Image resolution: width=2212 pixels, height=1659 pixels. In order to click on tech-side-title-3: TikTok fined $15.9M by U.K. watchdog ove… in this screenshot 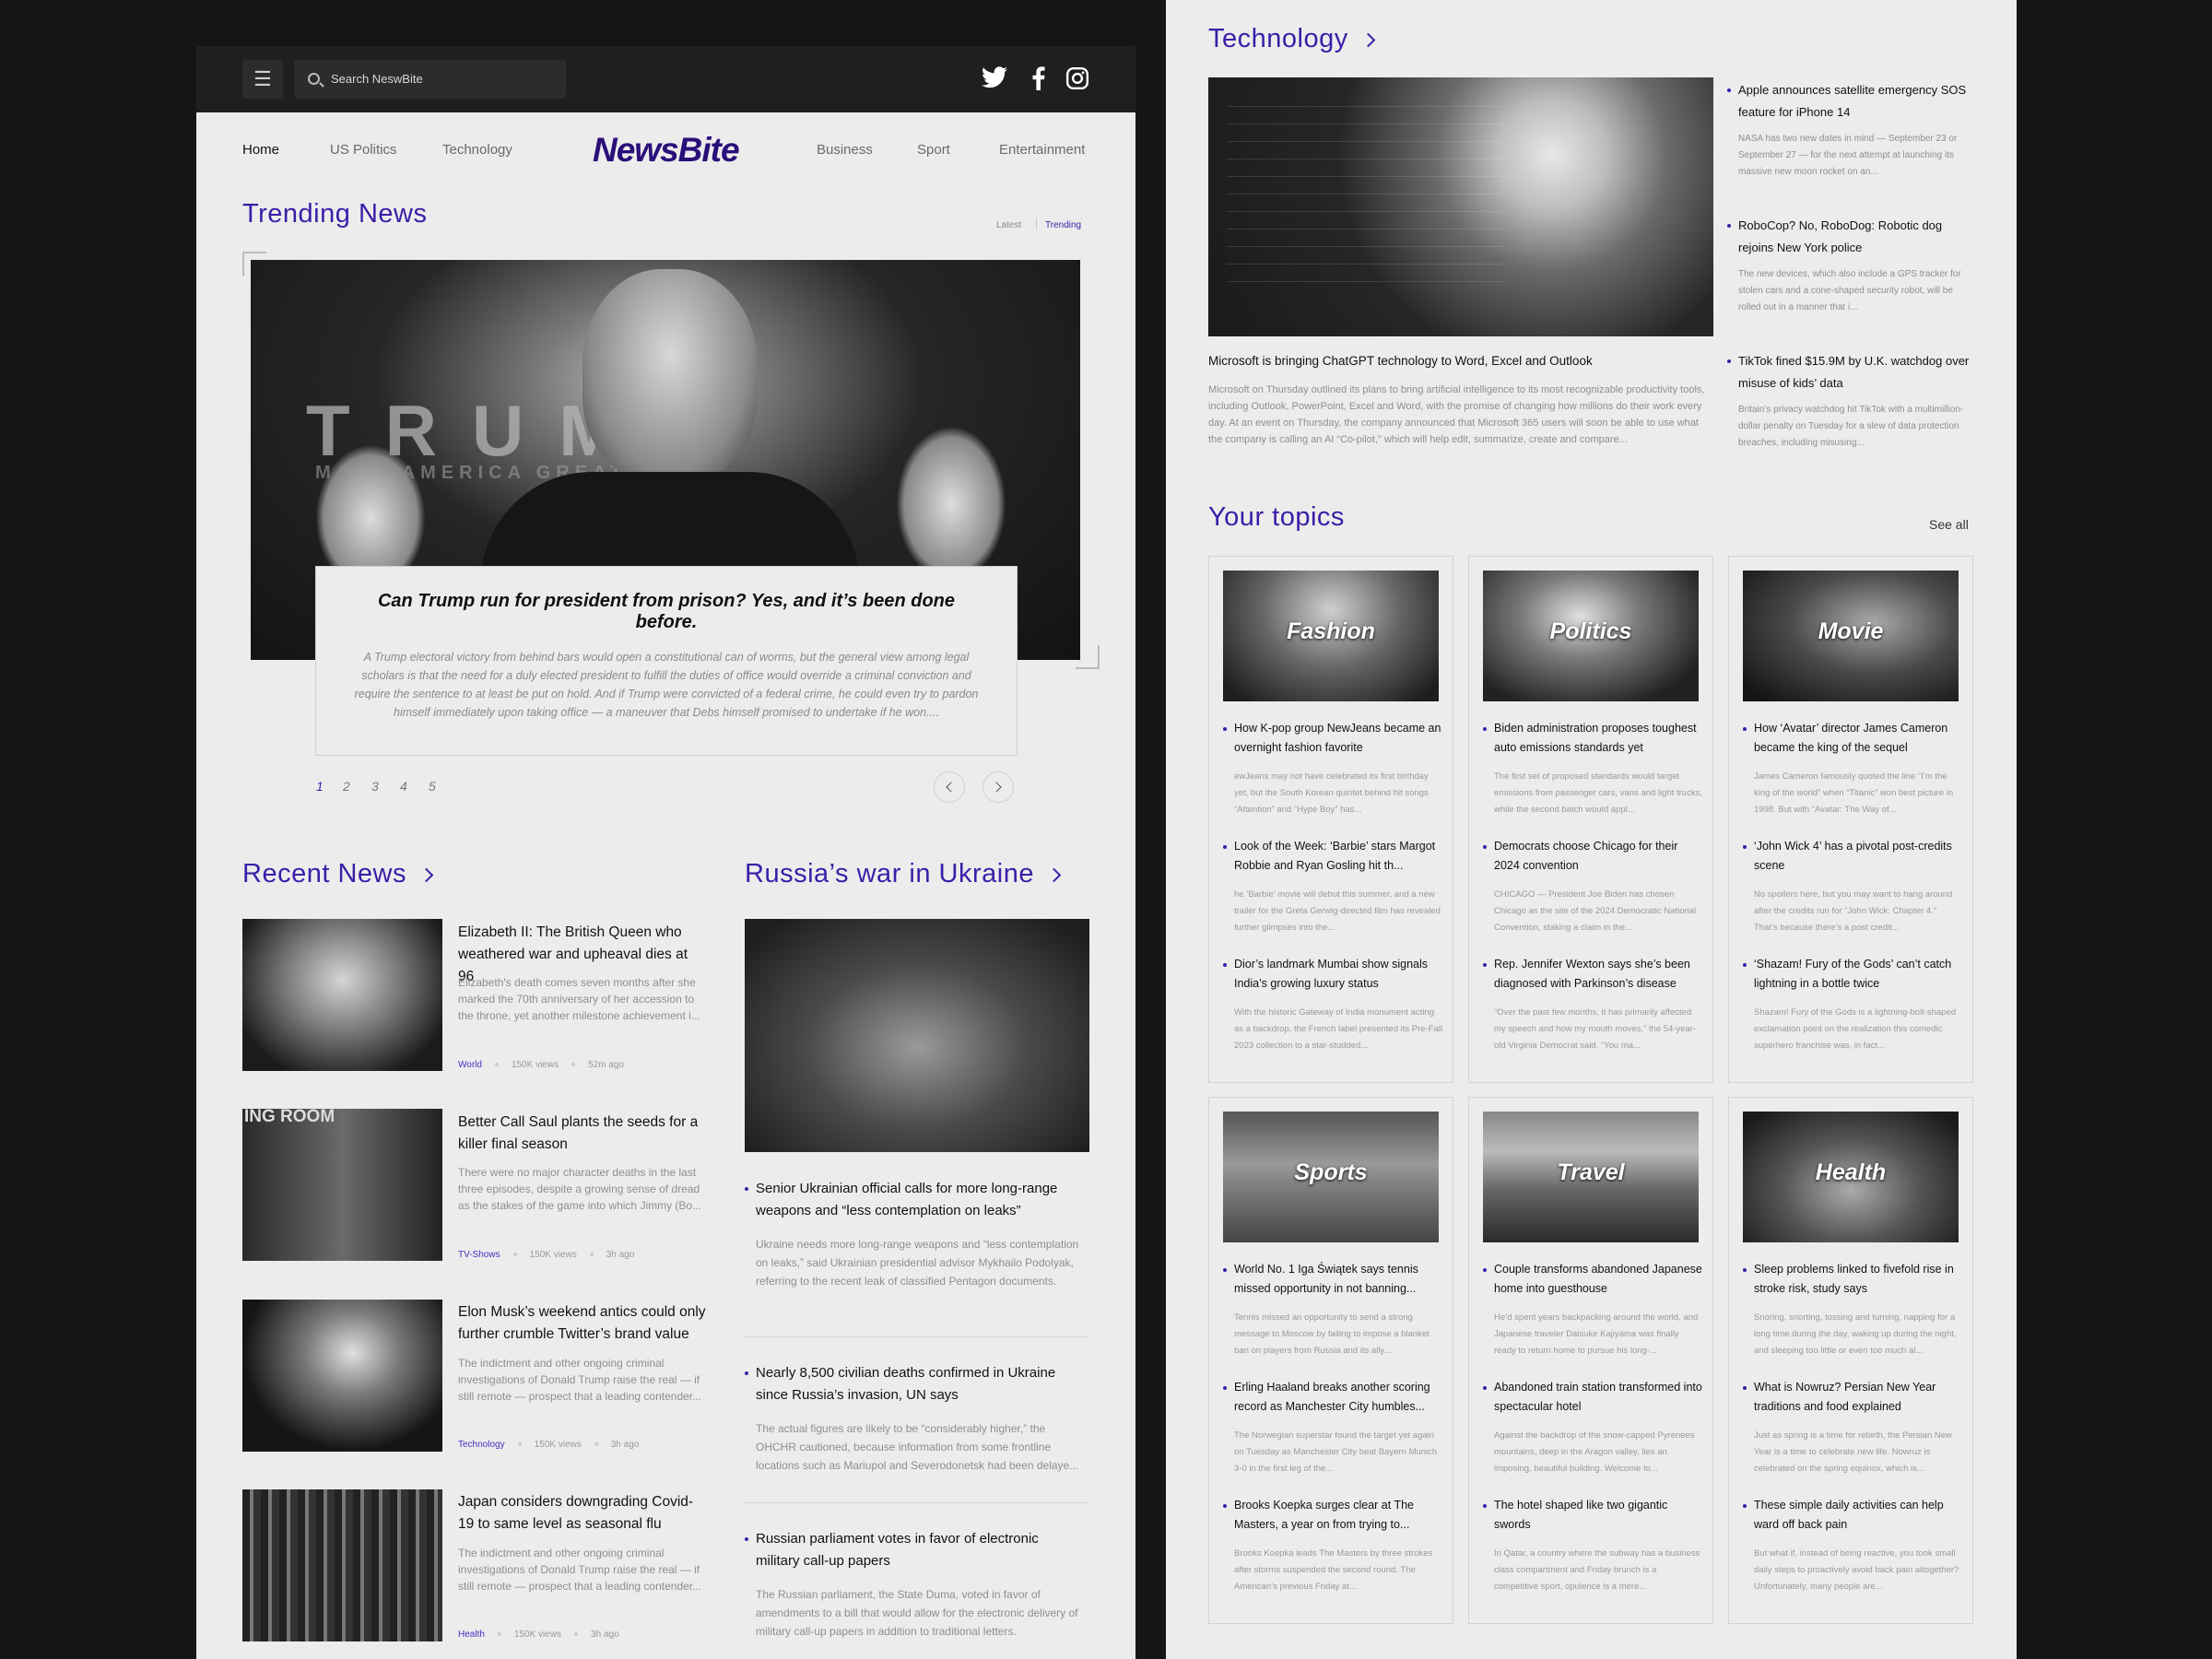, I will do `click(1851, 372)`.